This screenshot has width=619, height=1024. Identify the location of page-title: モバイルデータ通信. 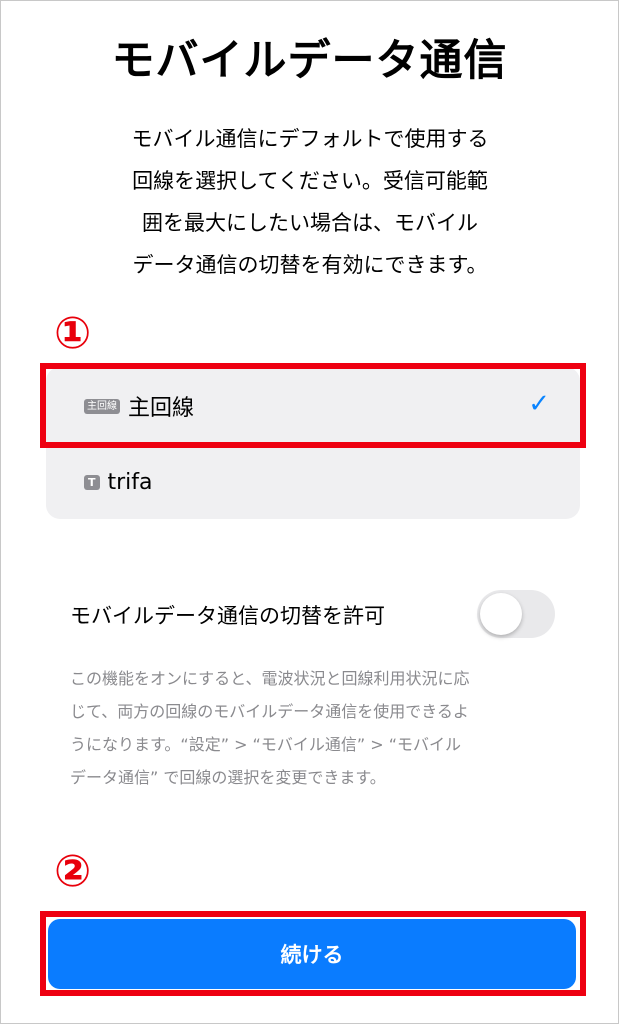
(309, 61).